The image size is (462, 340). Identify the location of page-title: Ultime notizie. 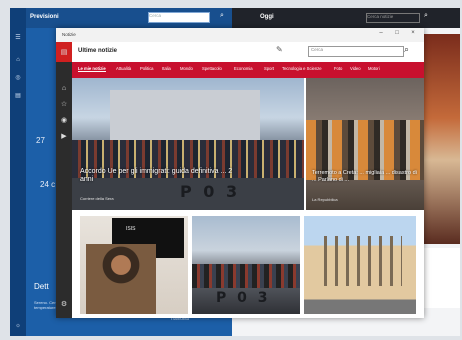
(98, 51).